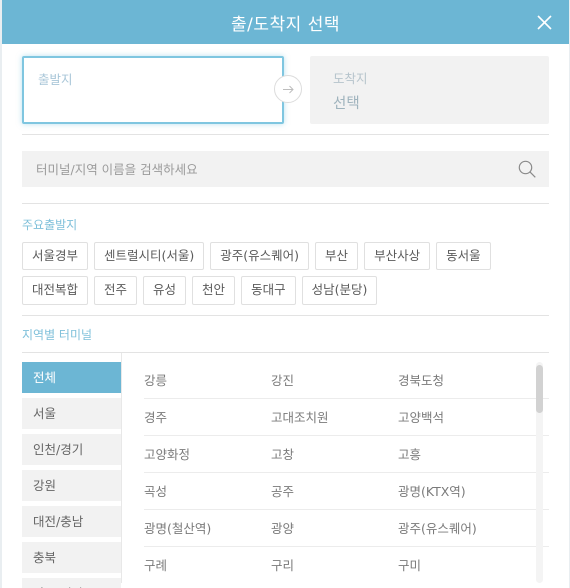  What do you see at coordinates (71, 413) in the screenshot?
I see `region-item-seoul: 서울` at bounding box center [71, 413].